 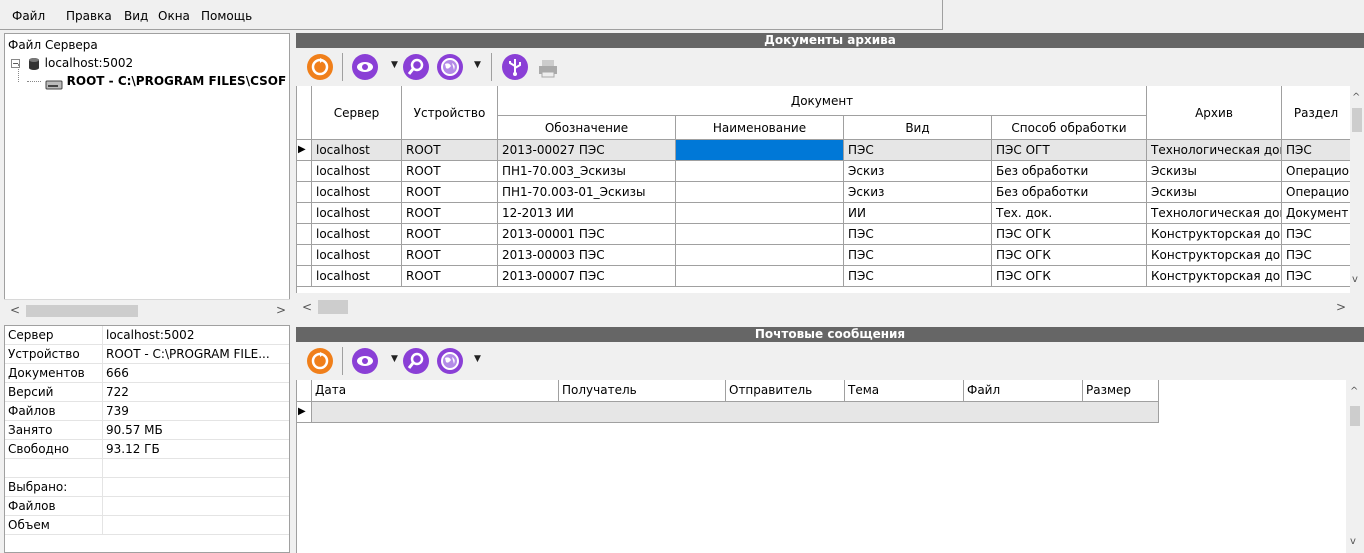 What do you see at coordinates (1069, 192) in the screenshot?
I see `table-cell: Без обработки` at bounding box center [1069, 192].